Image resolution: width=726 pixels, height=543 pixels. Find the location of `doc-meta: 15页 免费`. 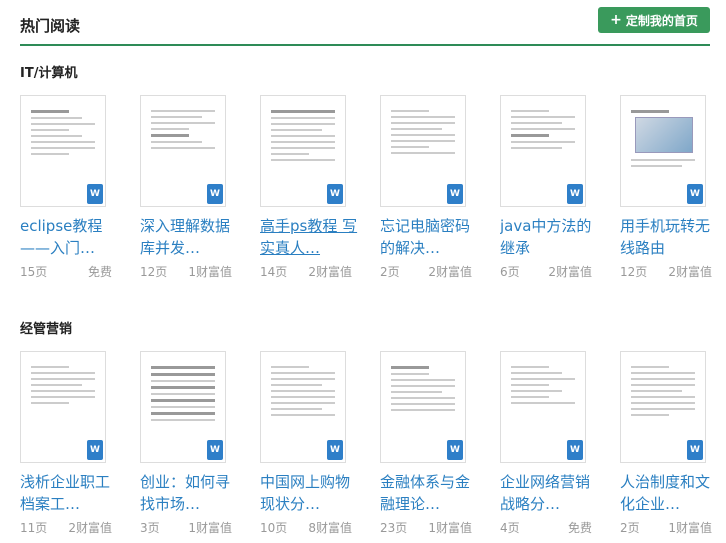

doc-meta: 15页 免费 is located at coordinates (66, 271).